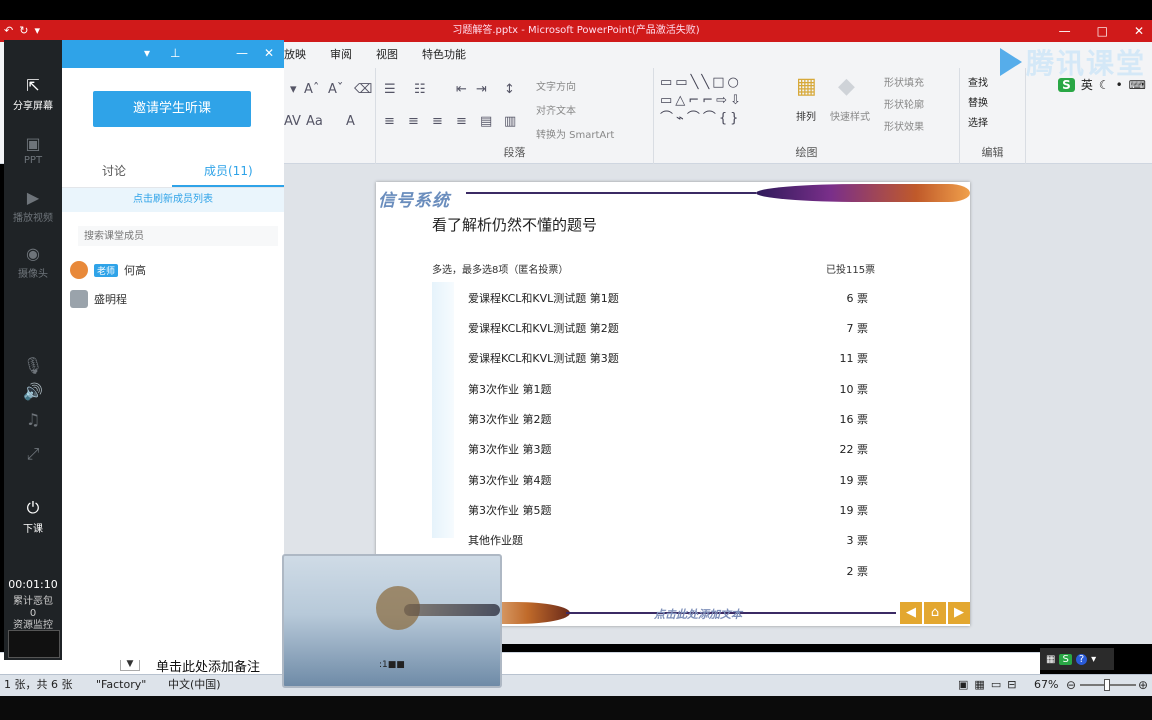  What do you see at coordinates (854, 358) in the screenshot?
I see `poll-option-votes: 11 票` at bounding box center [854, 358].